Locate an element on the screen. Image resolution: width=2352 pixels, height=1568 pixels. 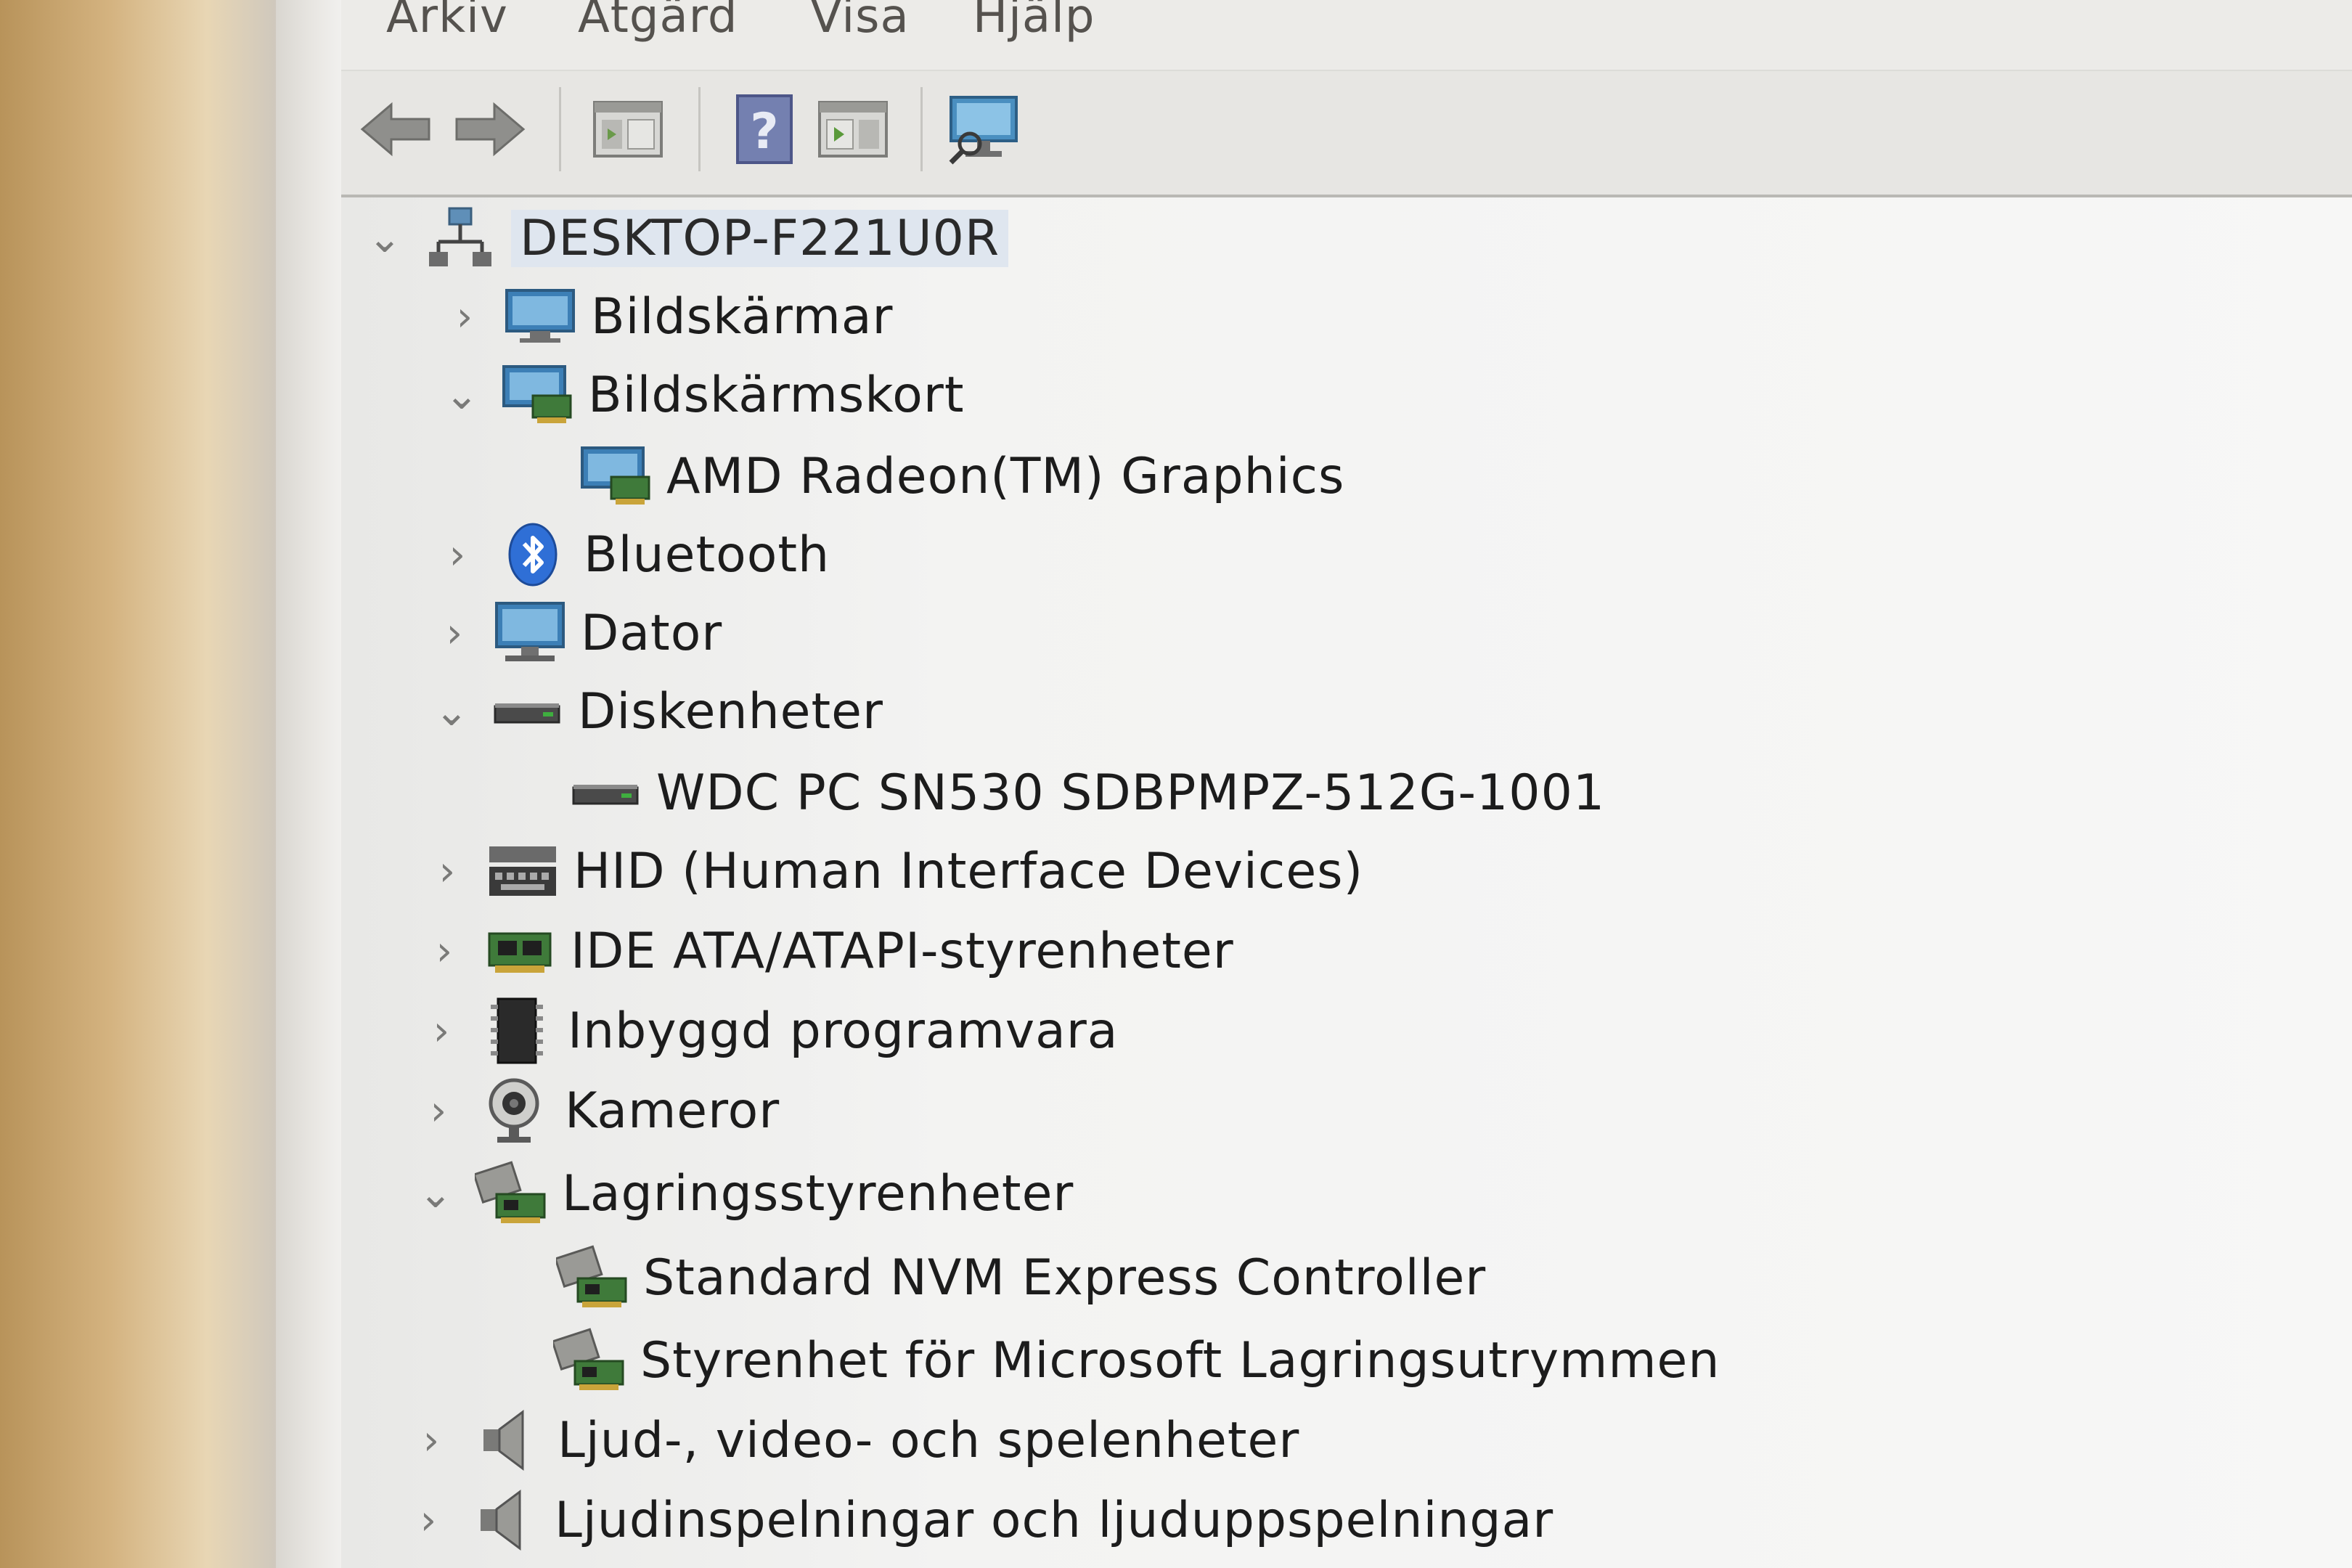
tree-item-standard-nvm: Standard NVM Express Controller is located at coordinates (991, 1278).